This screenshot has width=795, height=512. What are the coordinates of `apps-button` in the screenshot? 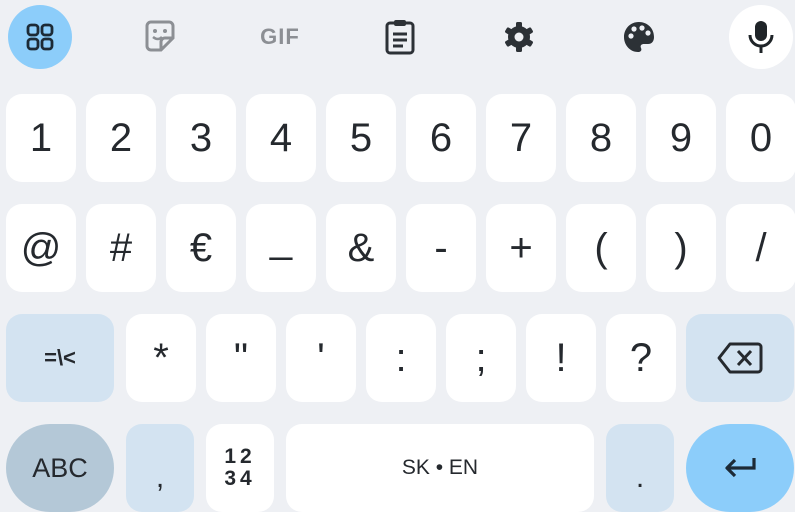 It's located at (40, 37).